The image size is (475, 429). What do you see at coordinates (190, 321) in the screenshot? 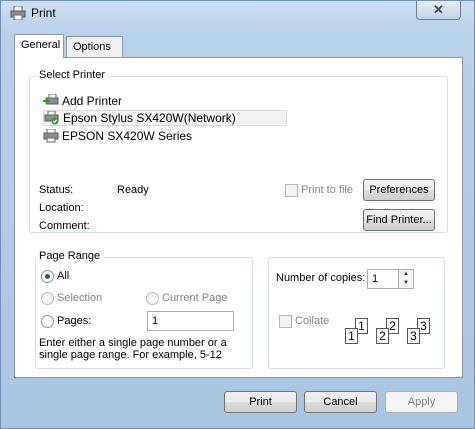
I see `pages-input: 1` at bounding box center [190, 321].